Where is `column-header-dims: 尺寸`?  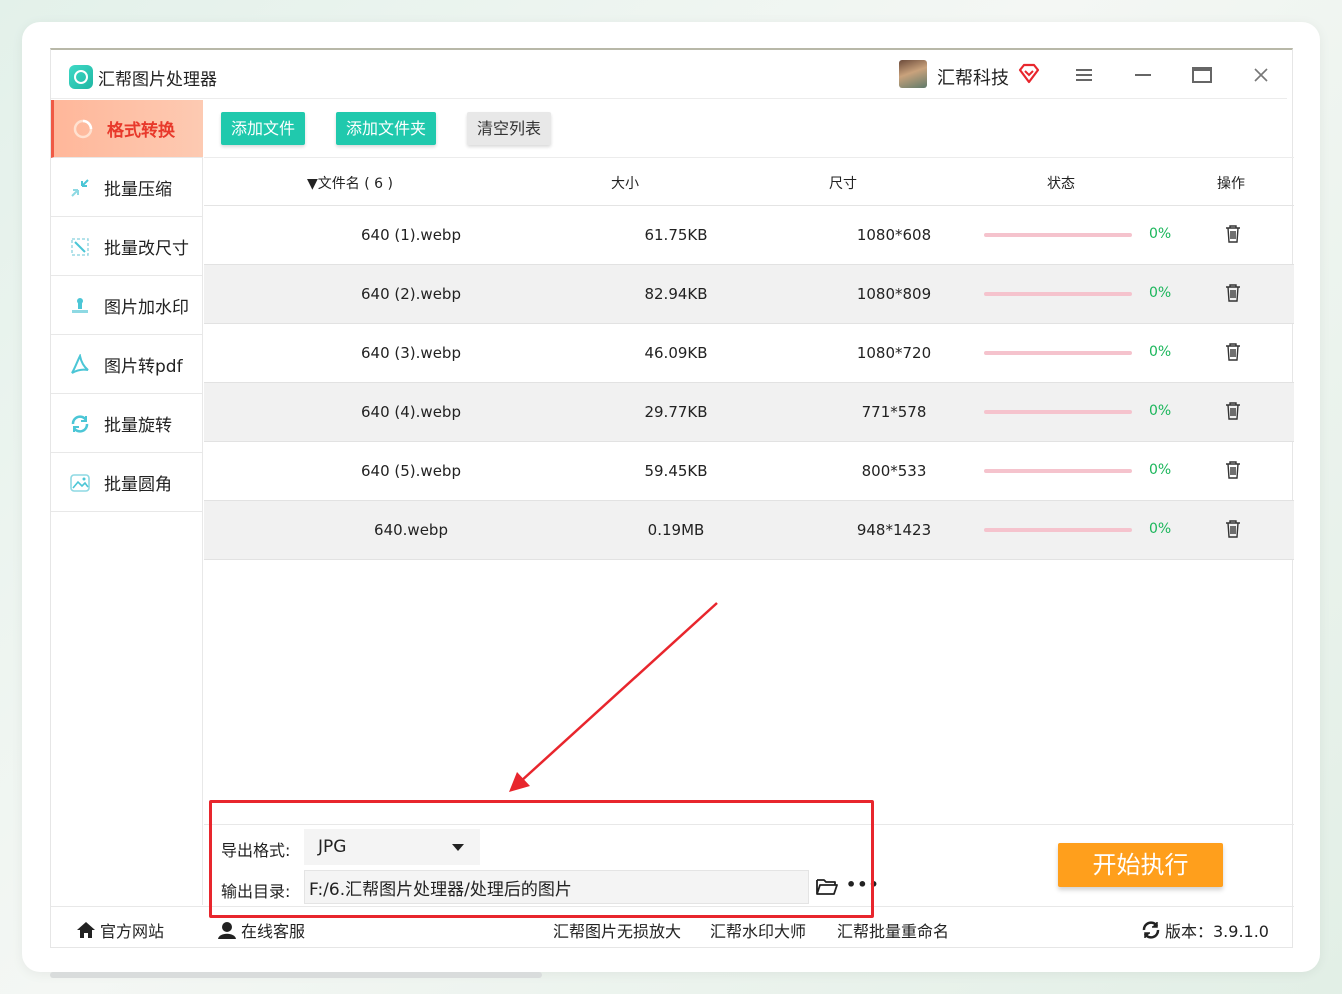
column-header-dims: 尺寸 is located at coordinates (843, 184).